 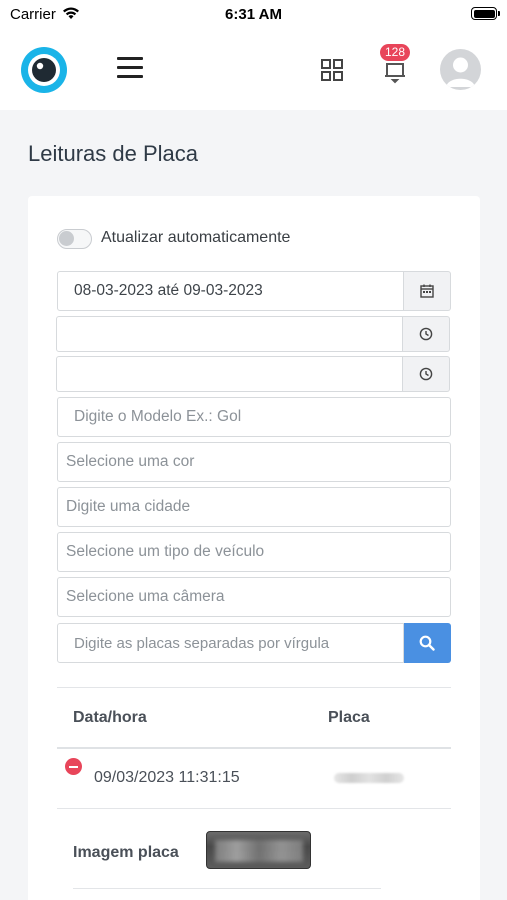 I want to click on color-select-field, so click(x=254, y=462).